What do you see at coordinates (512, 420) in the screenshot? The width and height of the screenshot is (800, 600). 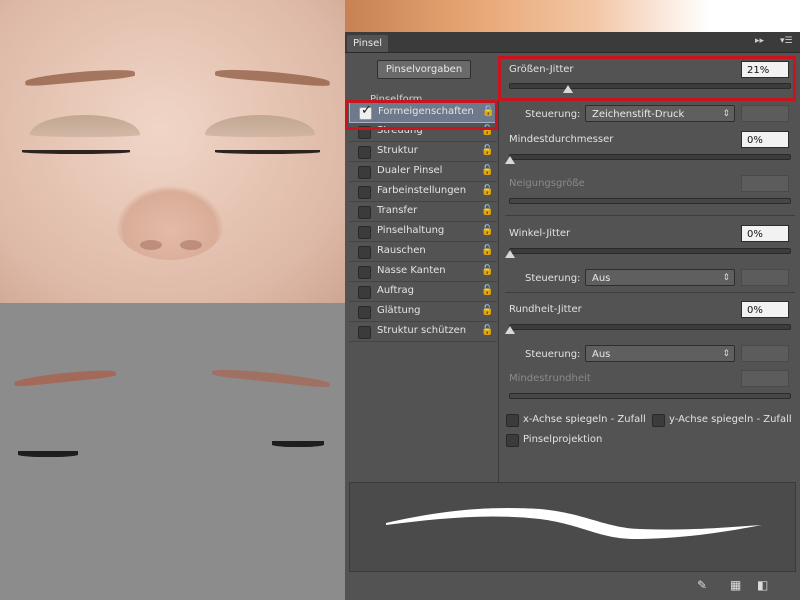 I see `flip-x-checkbox` at bounding box center [512, 420].